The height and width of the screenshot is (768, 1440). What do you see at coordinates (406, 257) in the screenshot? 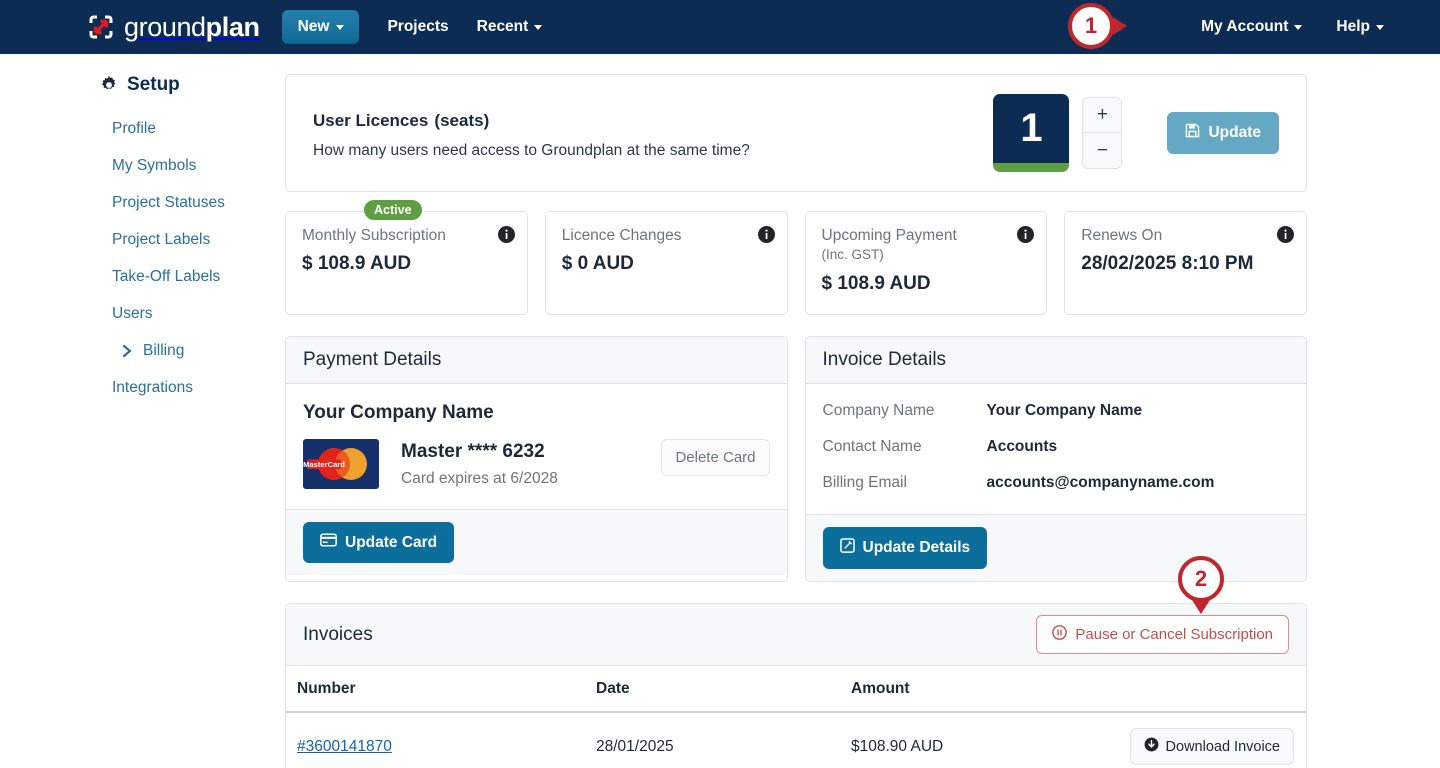
I see `stat-card-monthly-subscription: Active Monthly Subscription $ 108.9 AUD` at bounding box center [406, 257].